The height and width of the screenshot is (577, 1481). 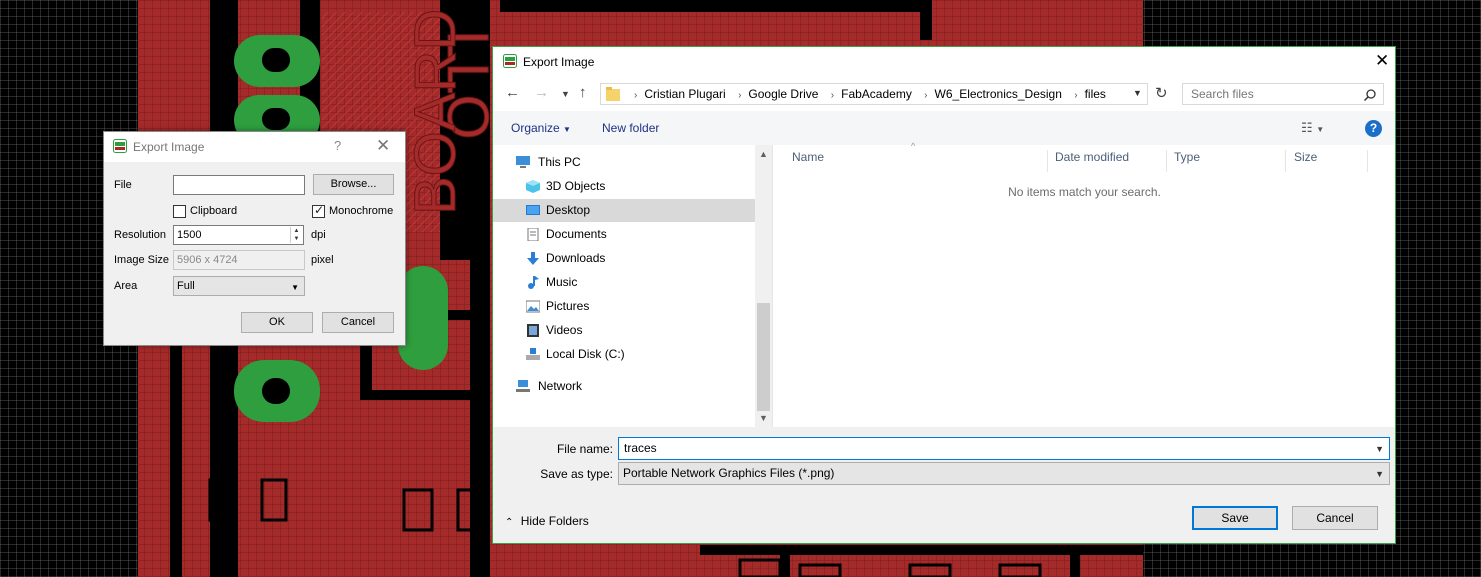 What do you see at coordinates (624, 354) in the screenshot?
I see `nav-item-local-disk: Local Disk (C:)` at bounding box center [624, 354].